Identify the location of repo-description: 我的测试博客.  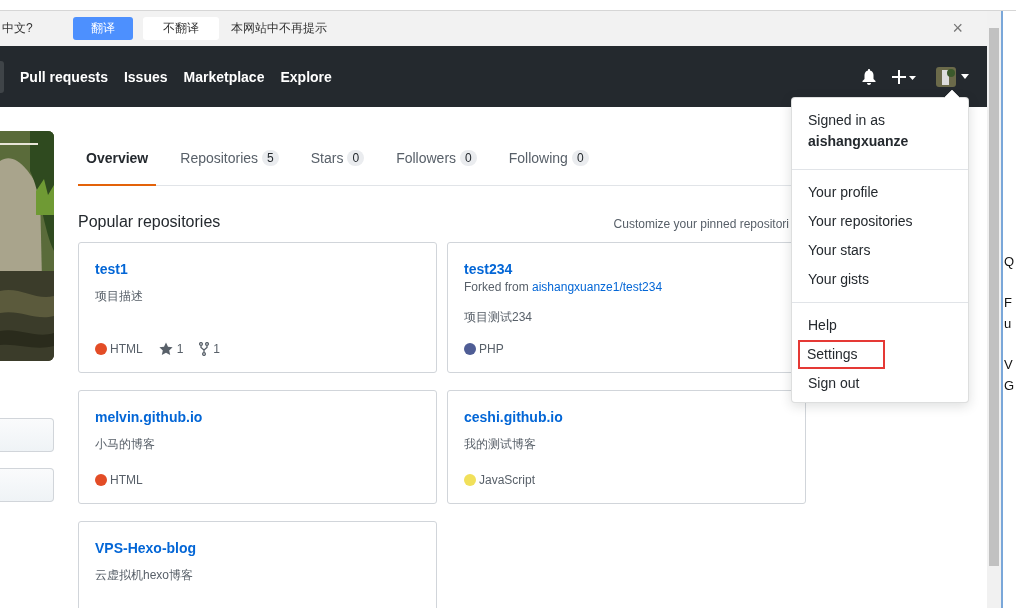
(500, 444).